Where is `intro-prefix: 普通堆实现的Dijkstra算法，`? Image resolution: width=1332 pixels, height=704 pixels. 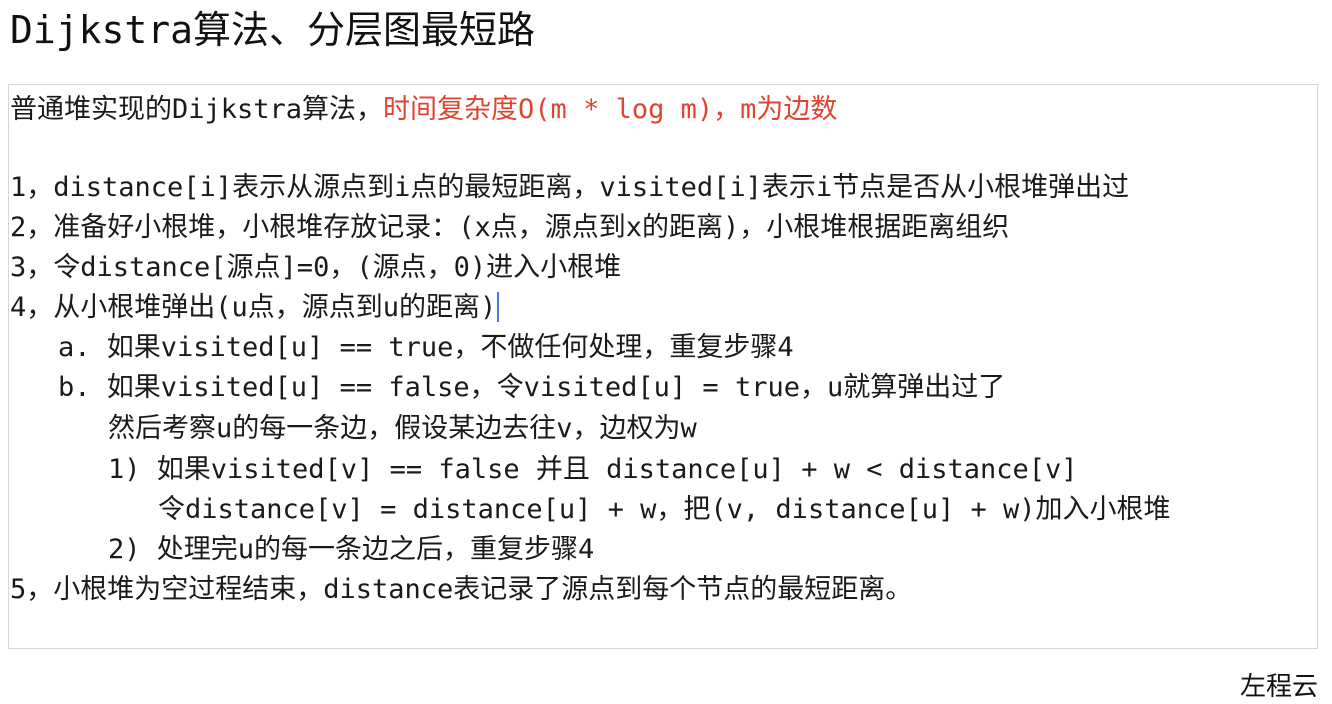
intro-prefix: 普通堆实现的Dijkstra算法， is located at coordinates (197, 109).